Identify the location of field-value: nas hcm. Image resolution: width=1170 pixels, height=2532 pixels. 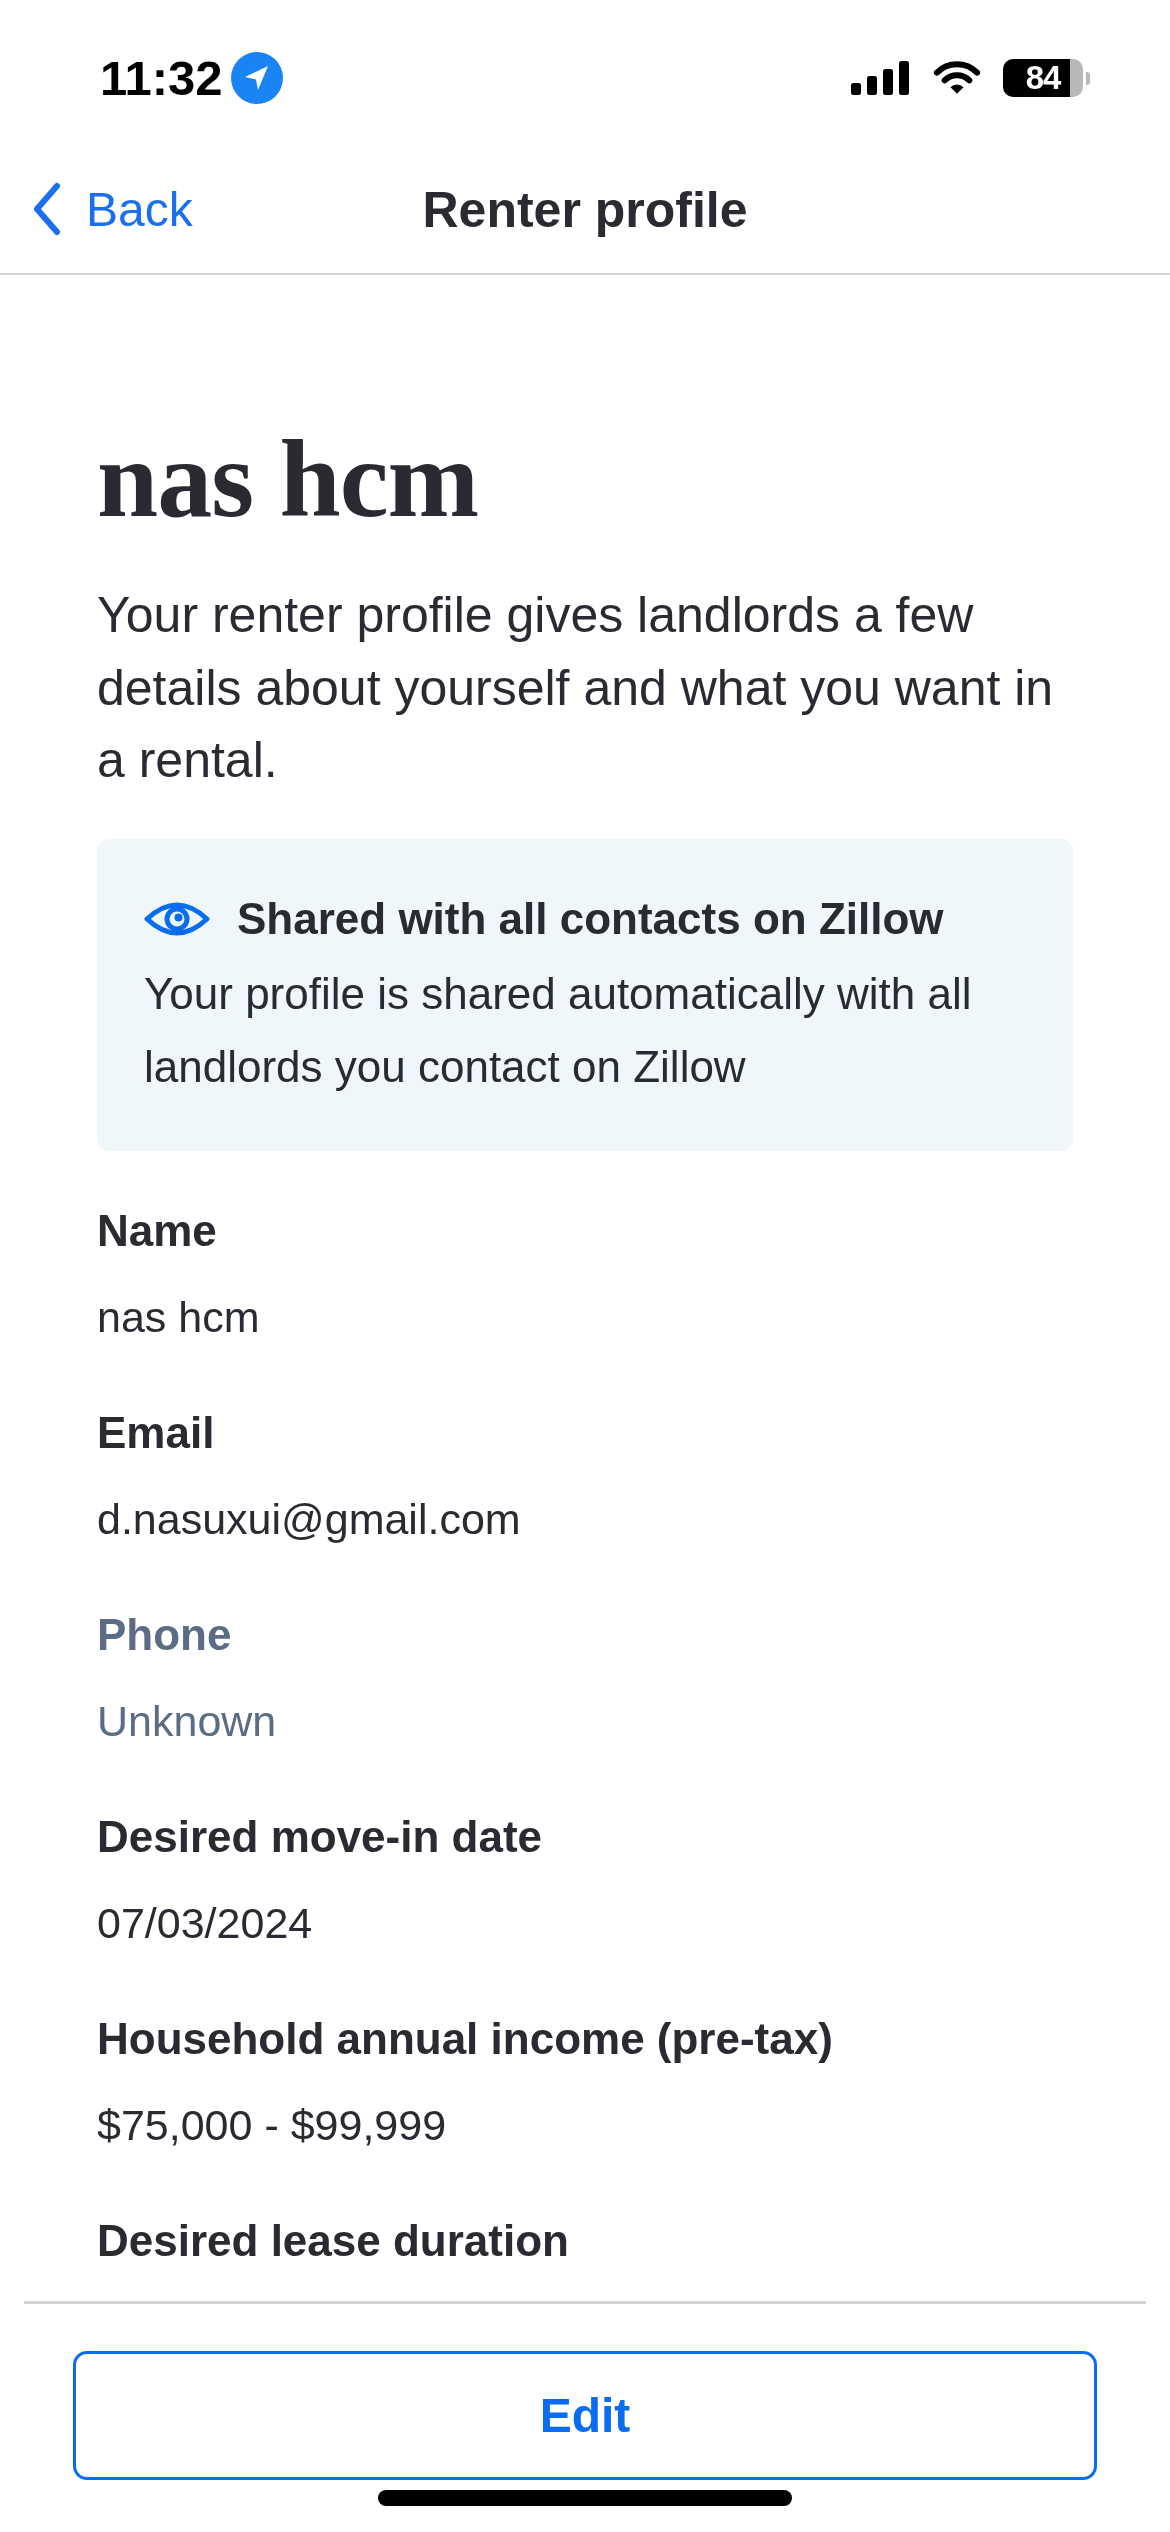
(179, 1317).